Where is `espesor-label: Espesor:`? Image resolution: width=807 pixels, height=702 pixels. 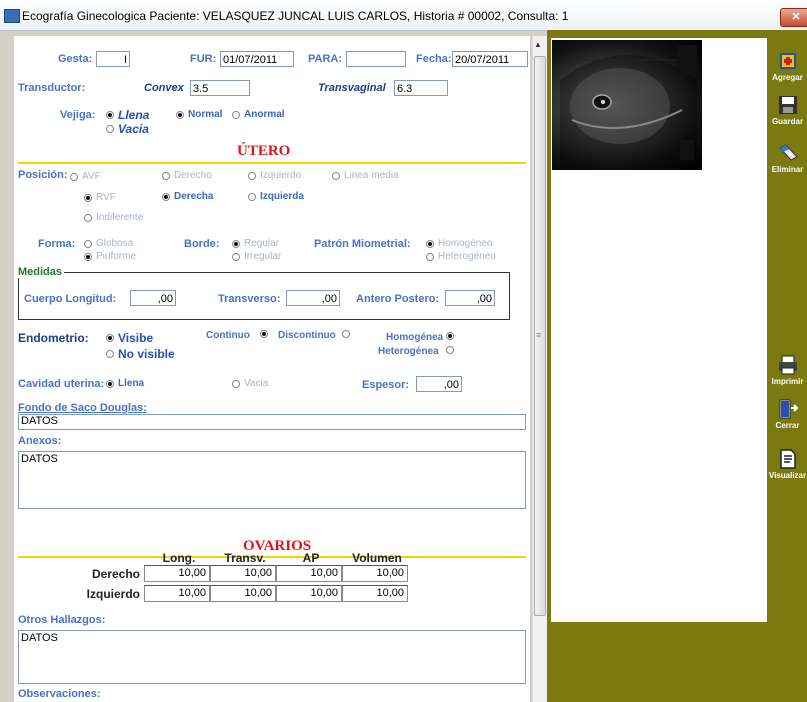
espesor-label: Espesor: is located at coordinates (386, 385).